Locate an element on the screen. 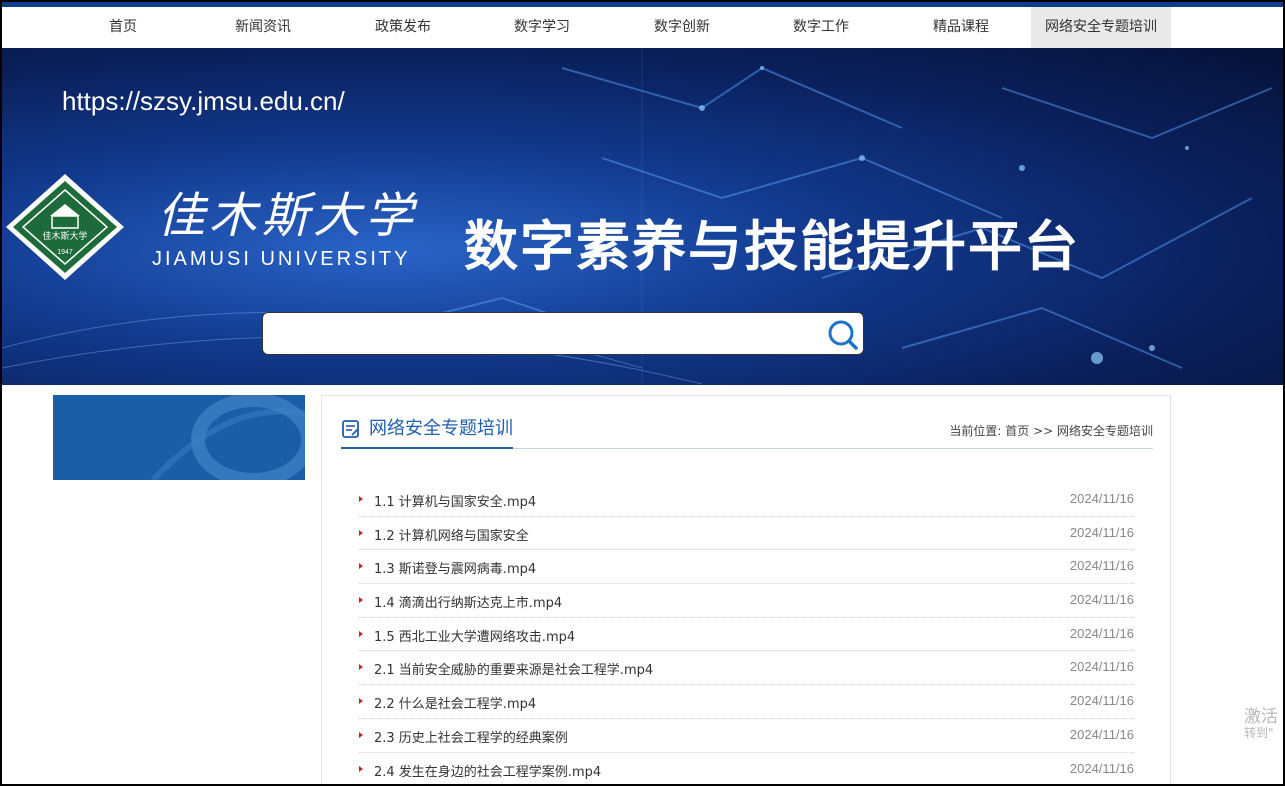  search-box is located at coordinates (563, 333).